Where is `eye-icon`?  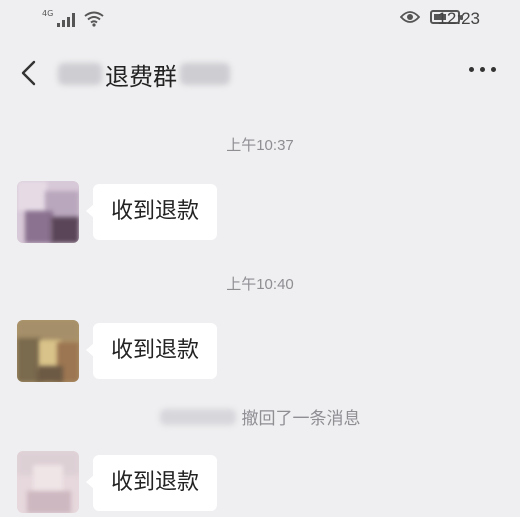
eye-icon is located at coordinates (410, 17).